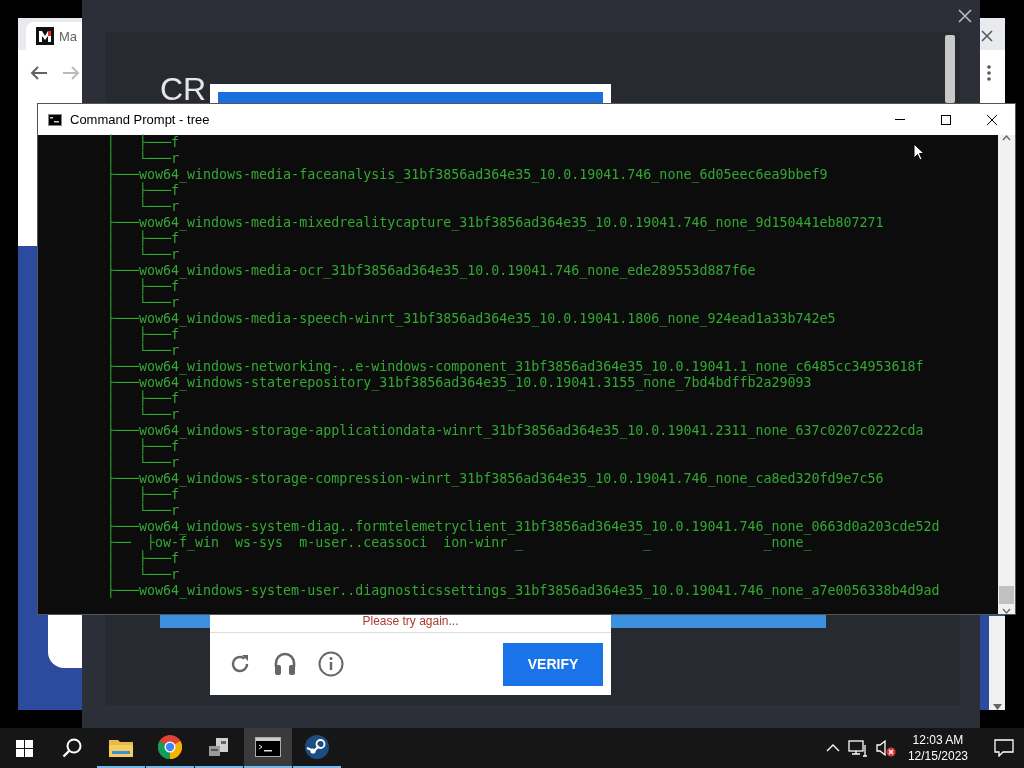  What do you see at coordinates (515, 431) in the screenshot?
I see `terminal-line: ├───wow64_windows-storage-applicationdata-winrt_31bf3856ad364e35_10.0.19041.2311_none_637c0207c0222cda` at bounding box center [515, 431].